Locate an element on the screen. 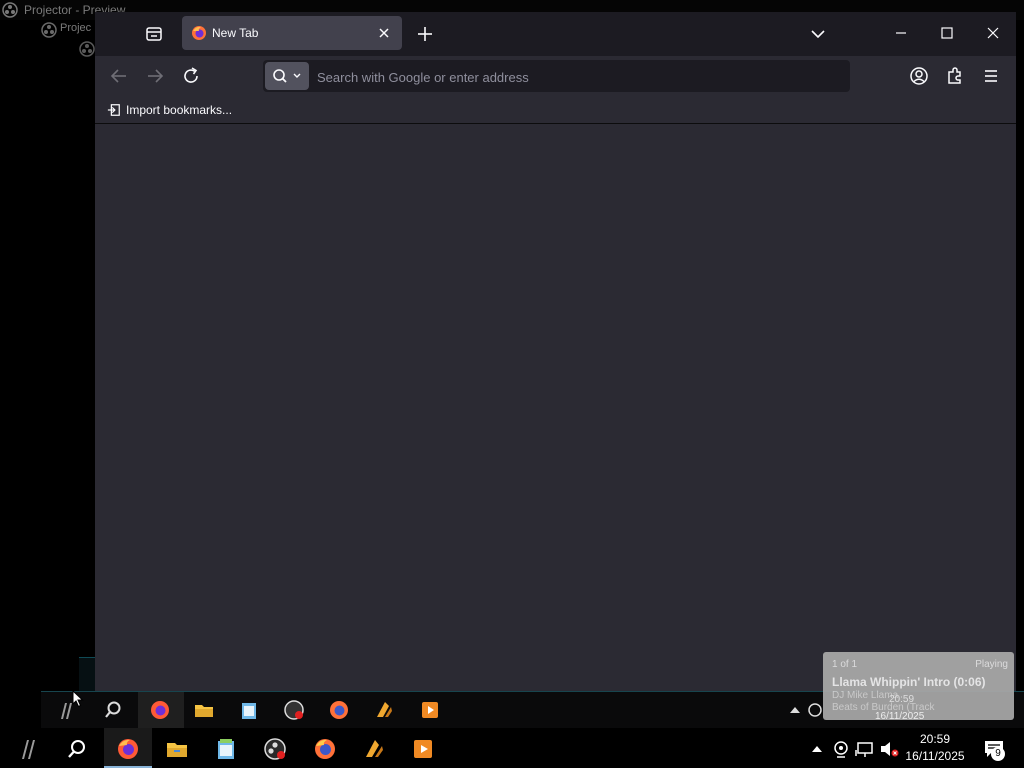 The height and width of the screenshot is (768, 1024). hamburger-menu-icon is located at coordinates (991, 76).